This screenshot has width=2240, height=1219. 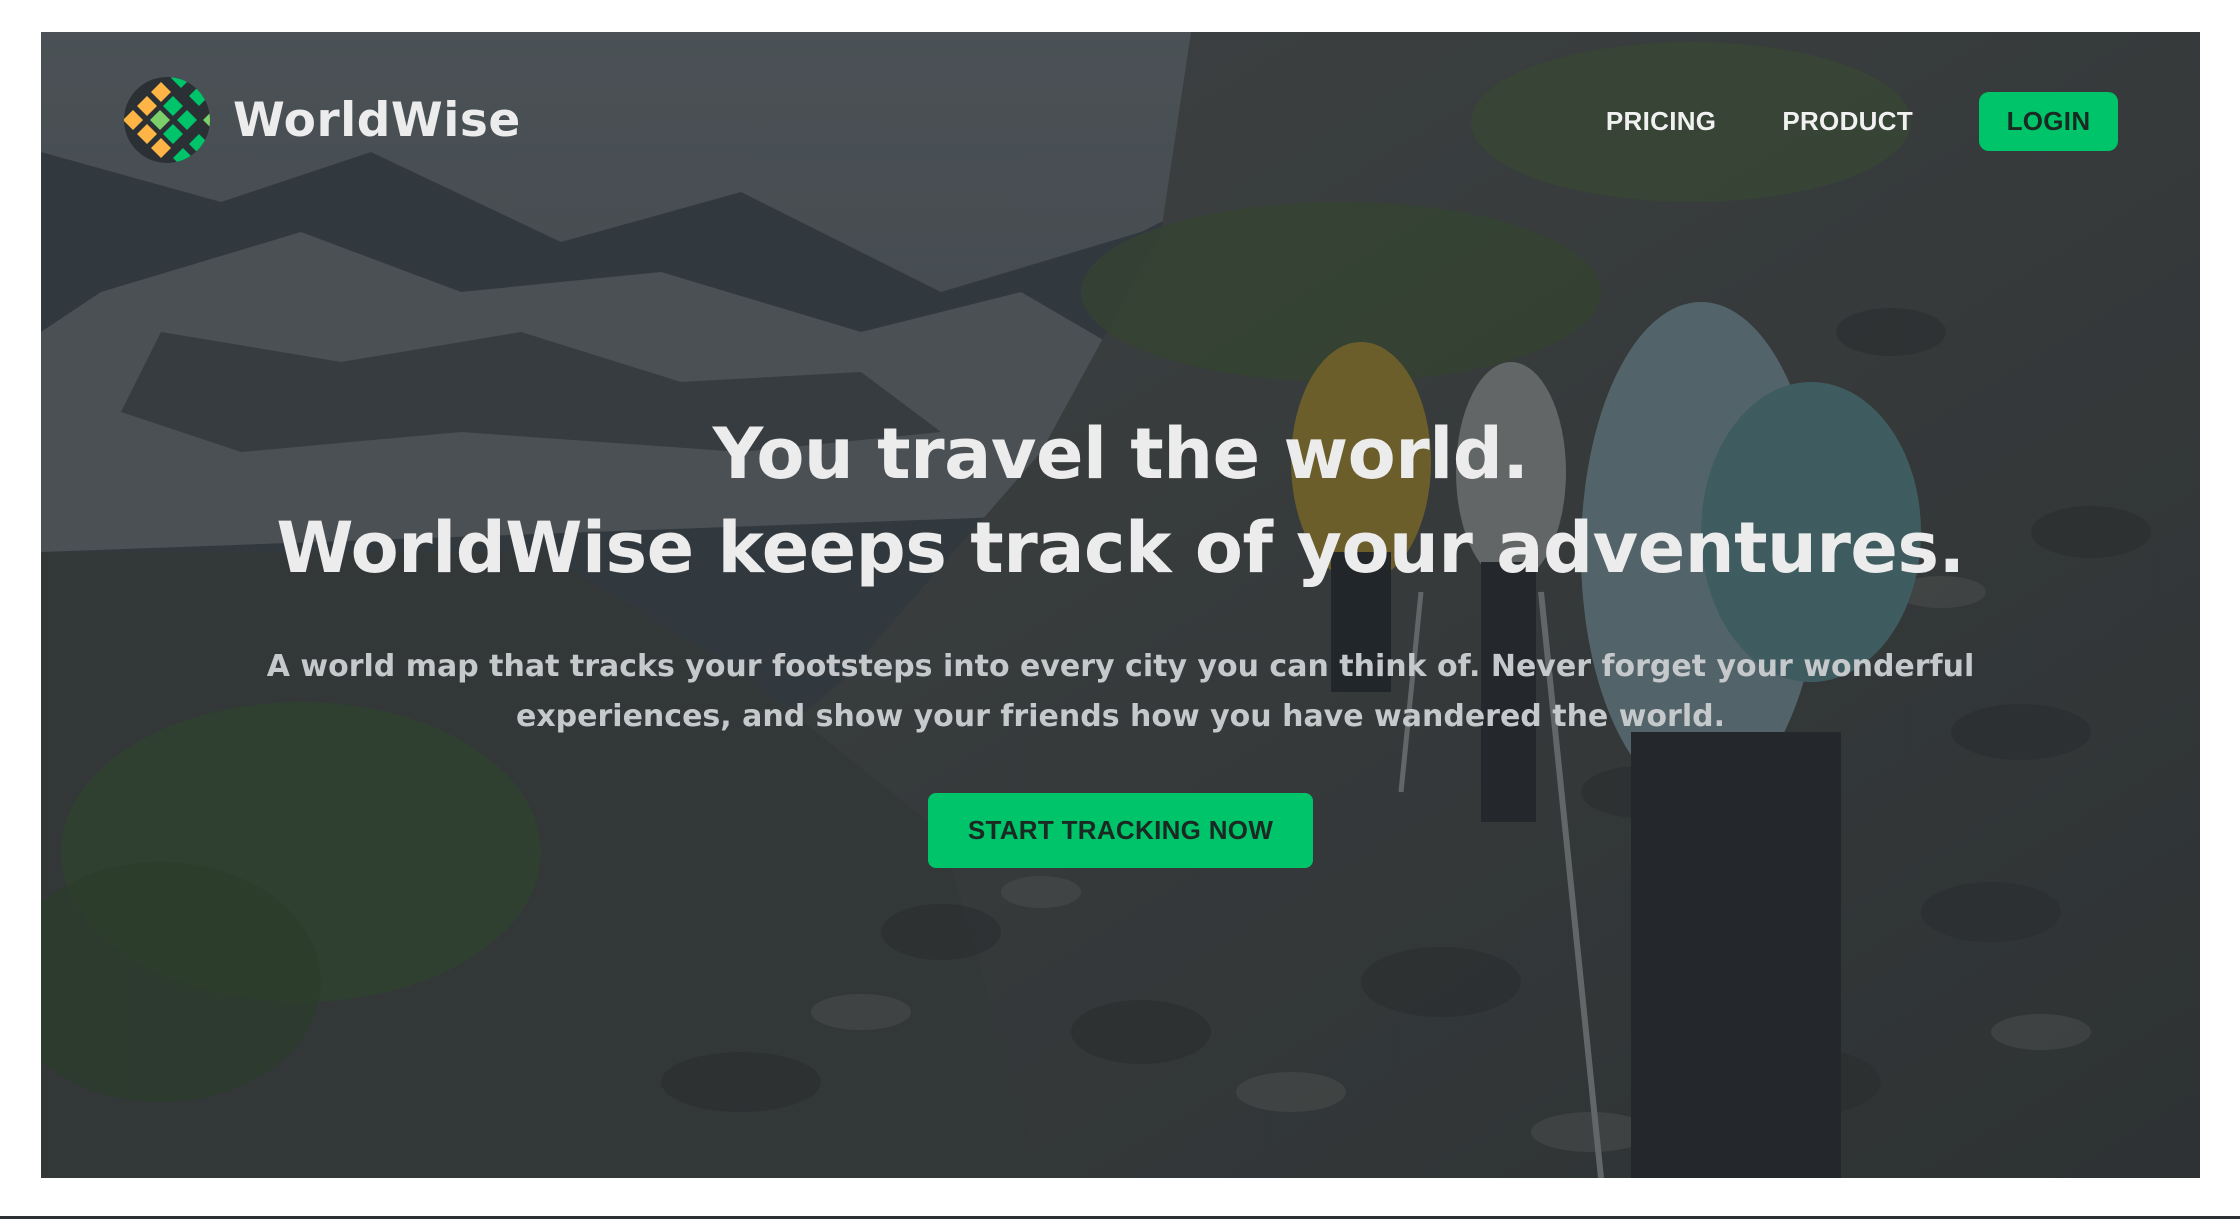 I want to click on globe-logo-icon, so click(x=167, y=120).